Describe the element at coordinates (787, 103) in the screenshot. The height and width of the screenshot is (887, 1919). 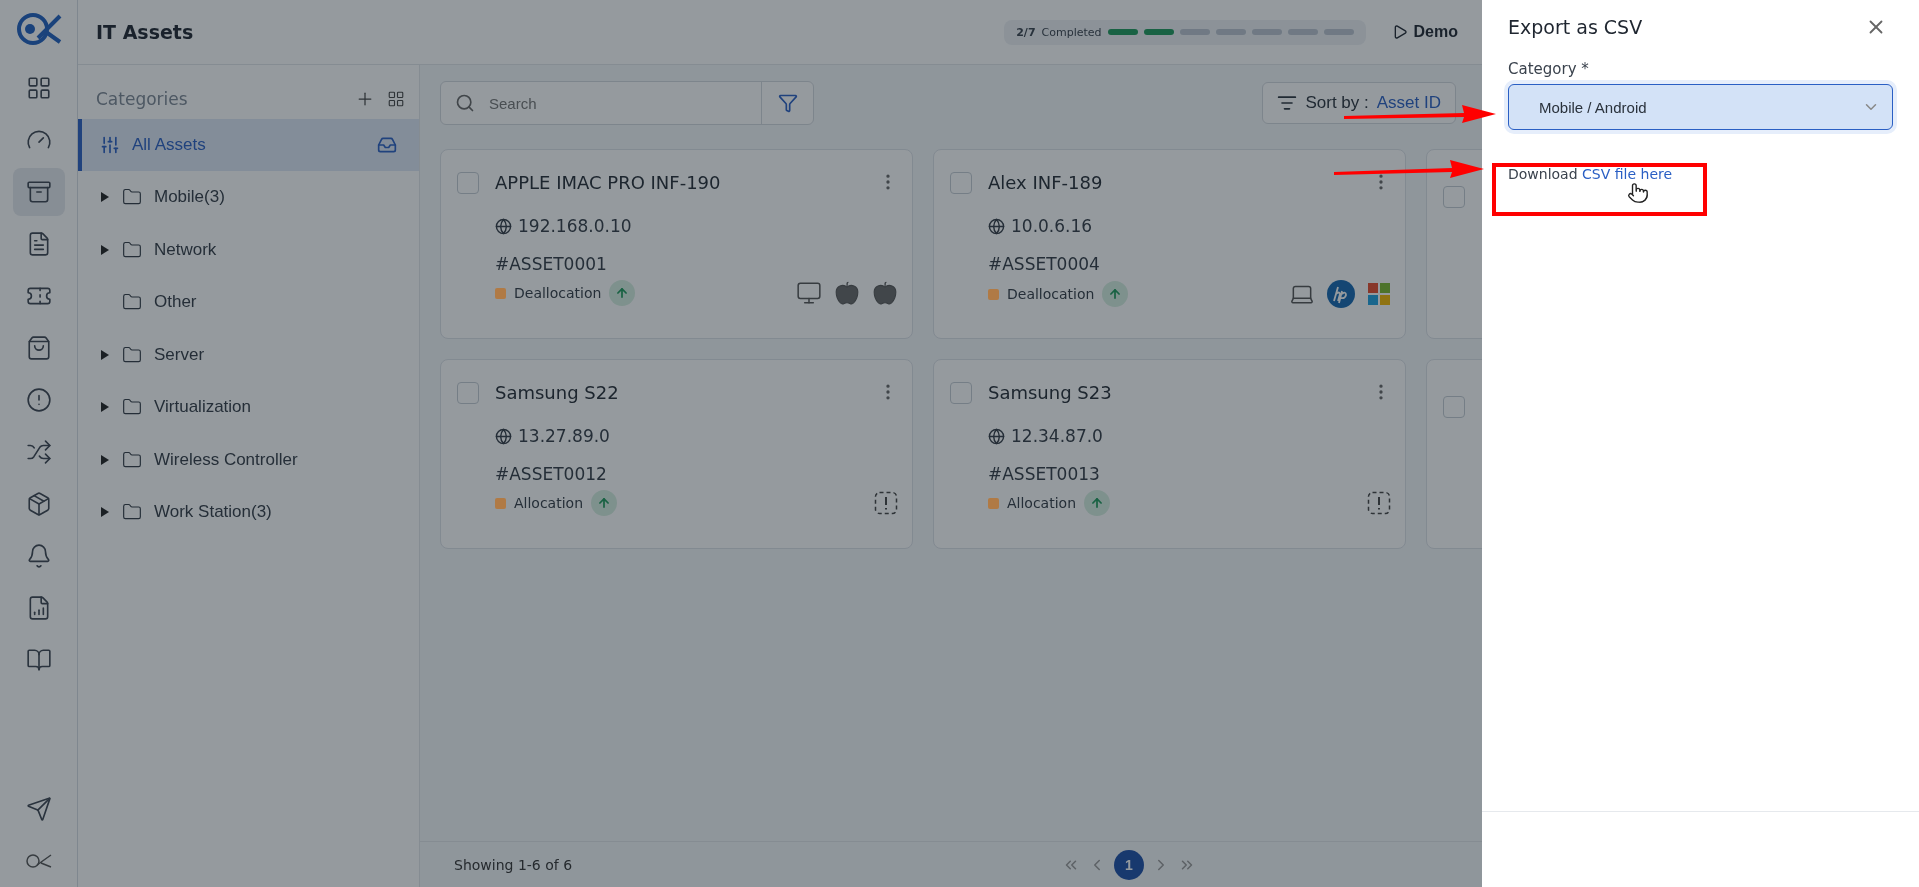
I see `filter-icon` at that location.